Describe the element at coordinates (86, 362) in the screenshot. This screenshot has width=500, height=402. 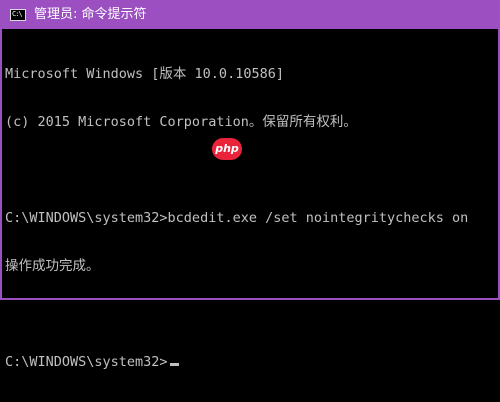
I see `prompt-text: C:\WINDOWS\system32>` at that location.